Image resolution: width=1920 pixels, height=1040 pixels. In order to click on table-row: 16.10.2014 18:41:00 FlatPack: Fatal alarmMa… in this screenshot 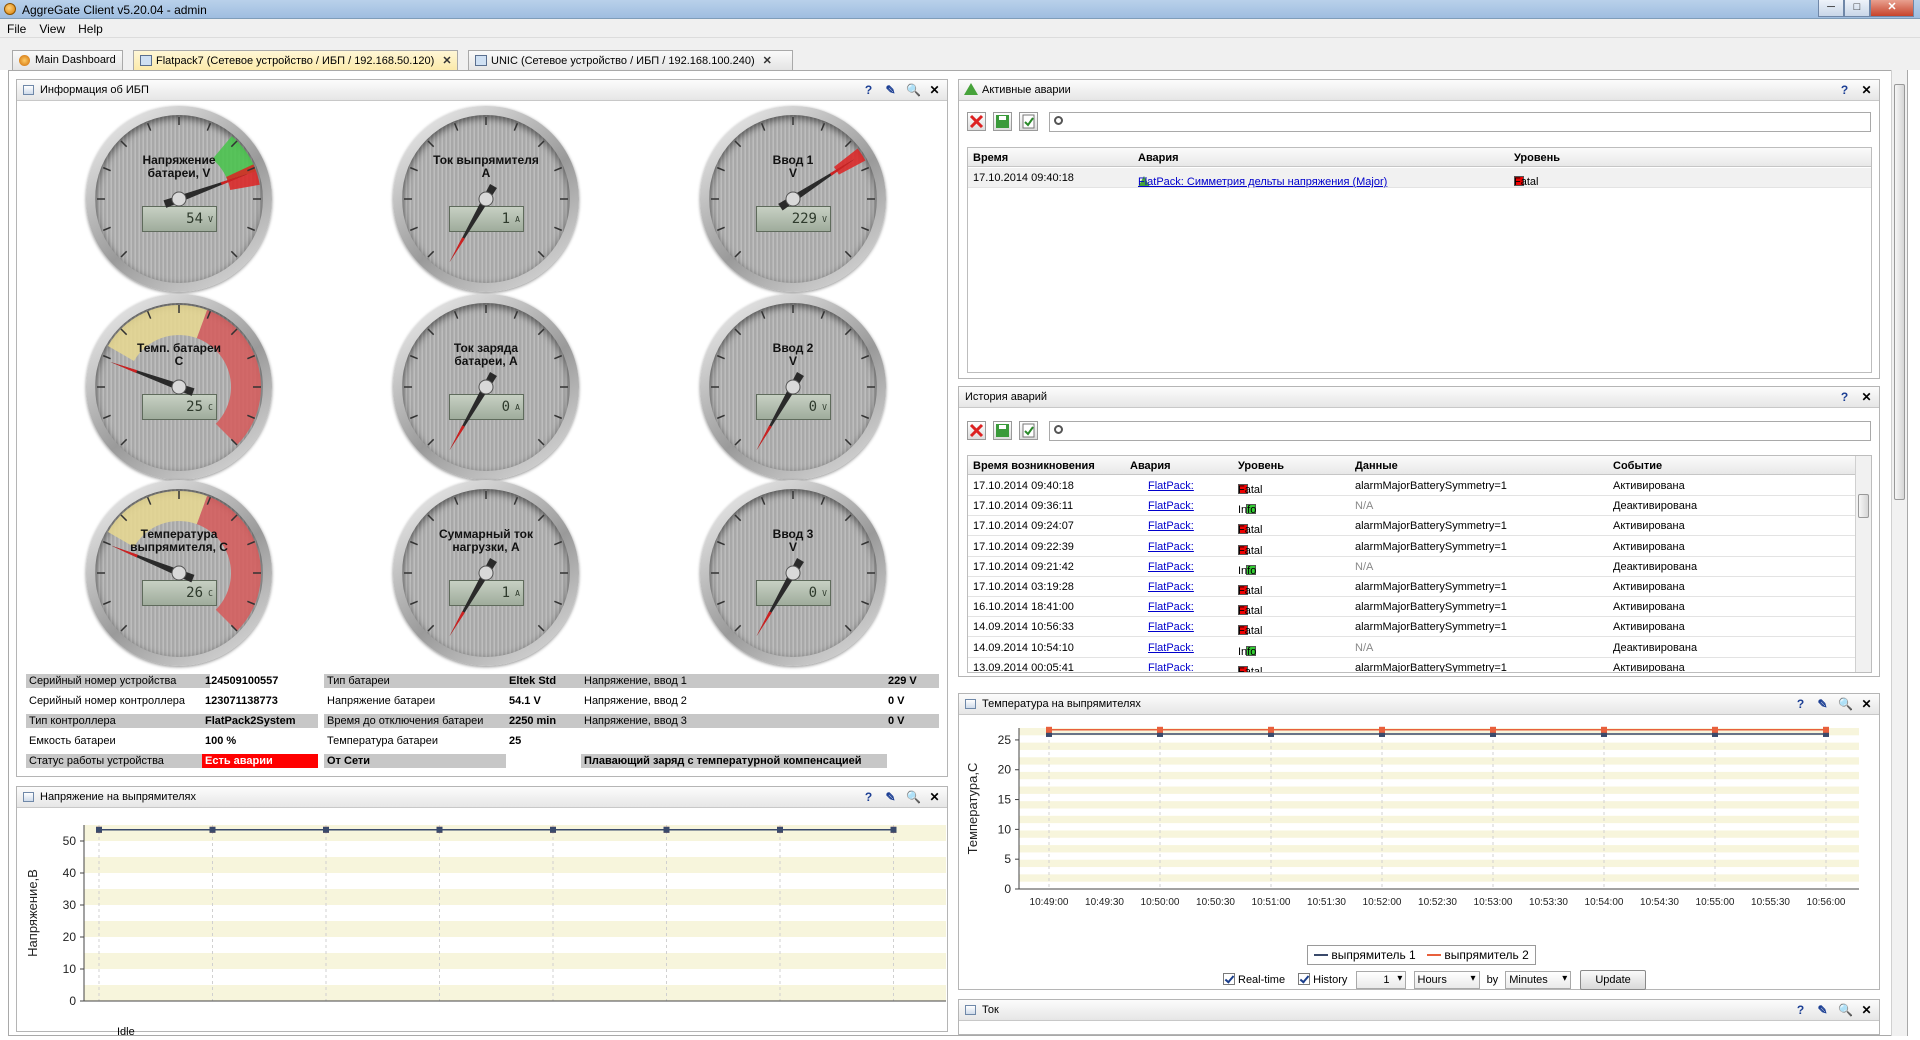, I will do `click(1411, 607)`.